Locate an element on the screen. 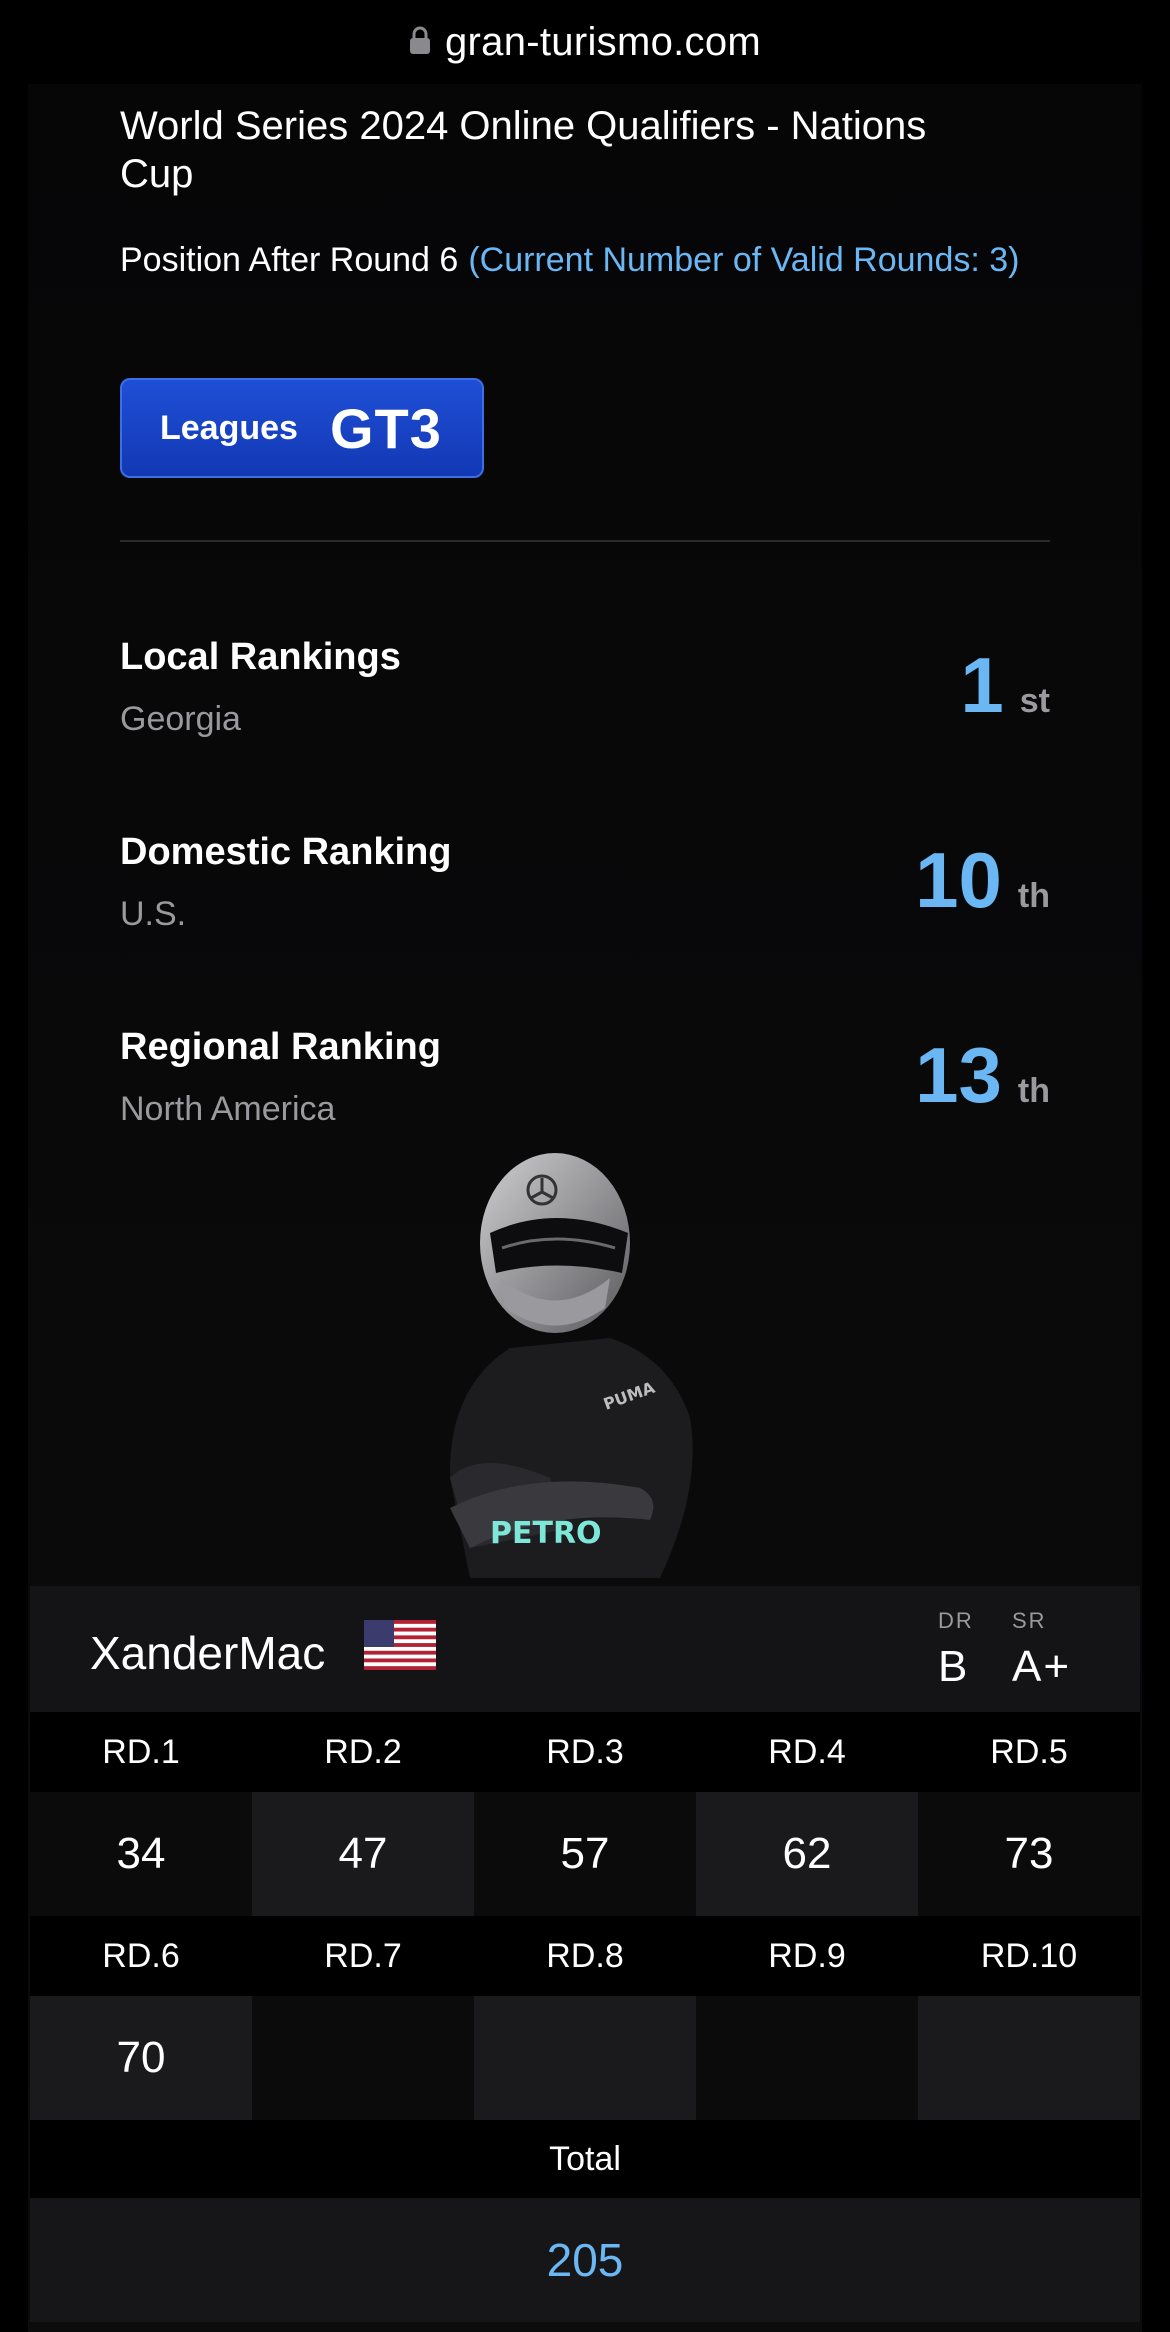 The height and width of the screenshot is (2332, 1170). round-score: 62 is located at coordinates (807, 1854).